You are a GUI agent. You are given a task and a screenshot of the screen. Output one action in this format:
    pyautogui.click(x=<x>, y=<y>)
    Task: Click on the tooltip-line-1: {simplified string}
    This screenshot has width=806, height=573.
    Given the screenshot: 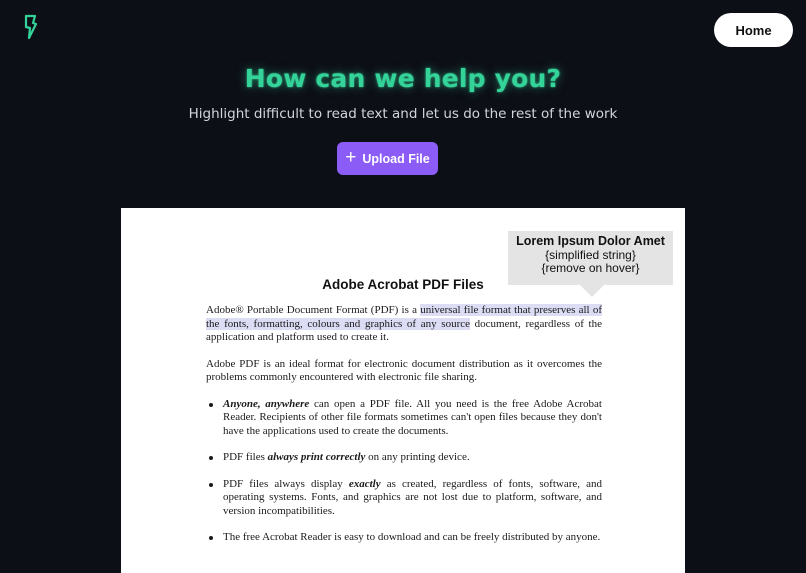 What is the action you would take?
    pyautogui.click(x=590, y=254)
    